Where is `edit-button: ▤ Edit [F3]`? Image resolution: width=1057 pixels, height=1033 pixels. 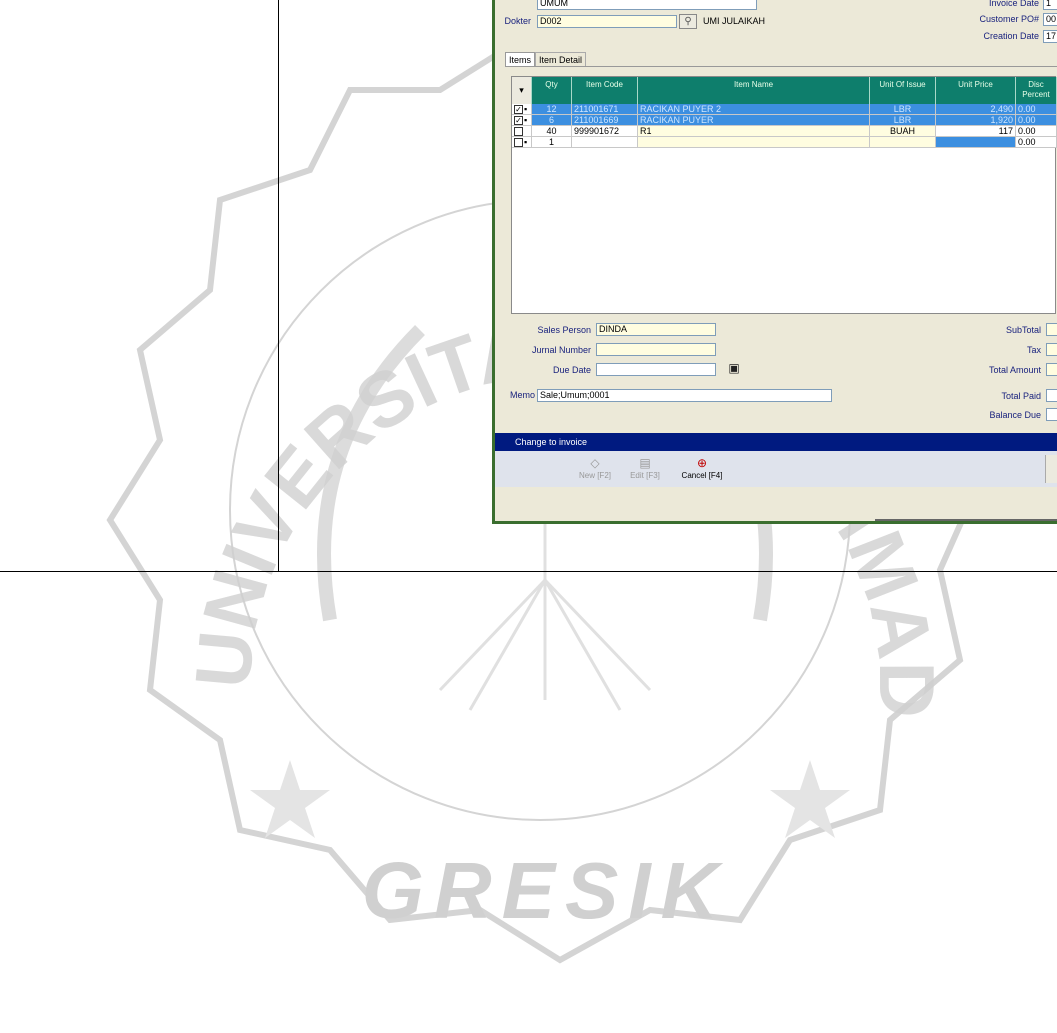
edit-button: ▤ Edit [F3] is located at coordinates (645, 467).